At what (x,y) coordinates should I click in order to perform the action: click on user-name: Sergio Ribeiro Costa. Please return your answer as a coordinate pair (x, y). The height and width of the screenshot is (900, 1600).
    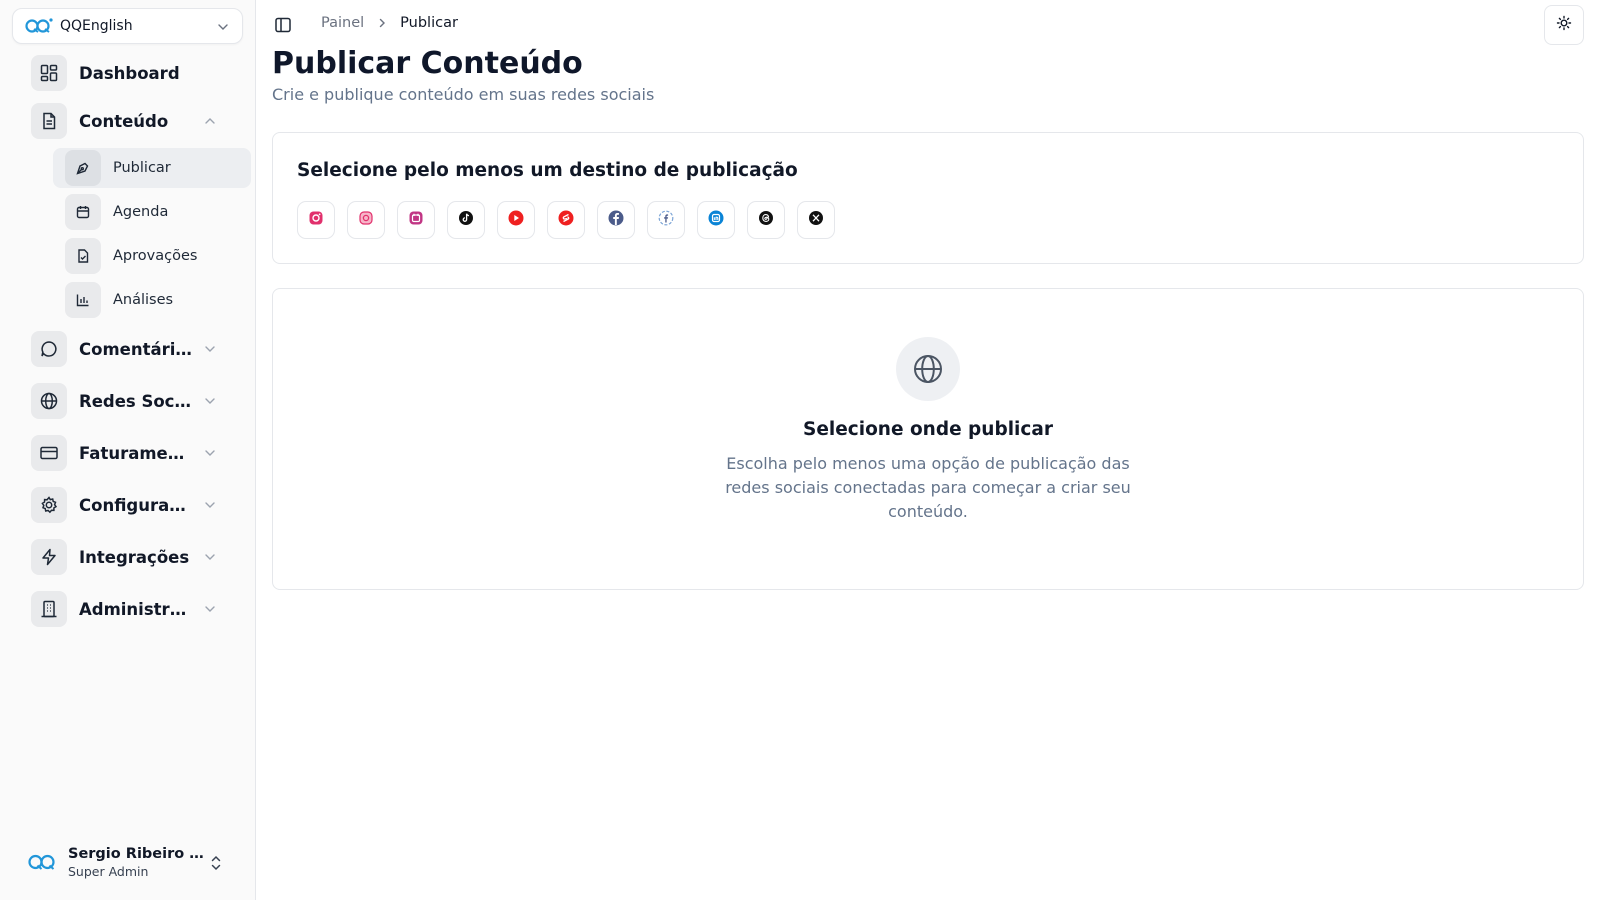
    Looking at the image, I should click on (138, 853).